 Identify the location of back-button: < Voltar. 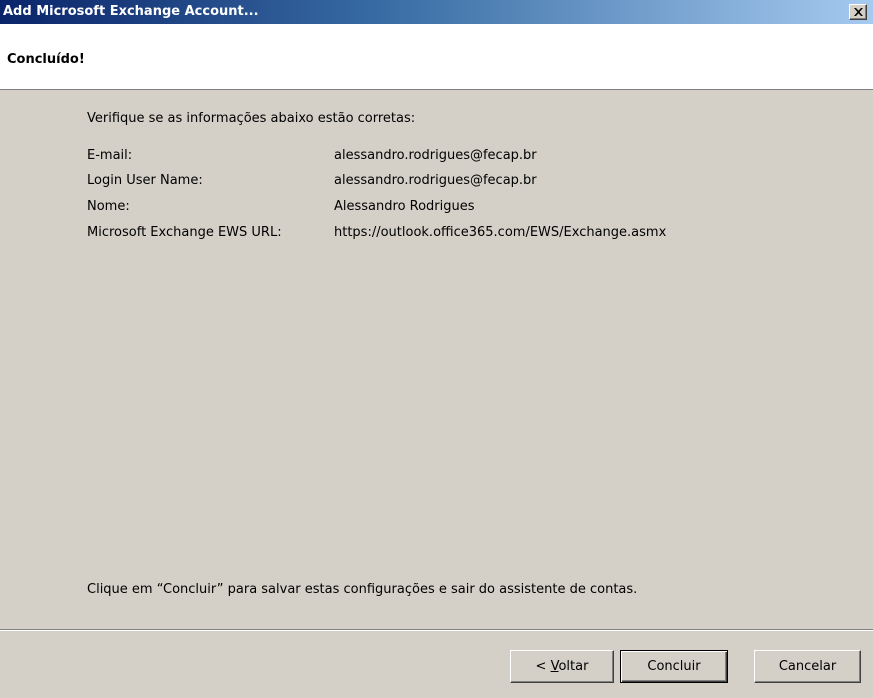
(562, 666).